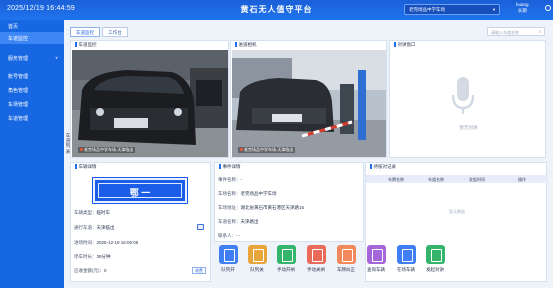  Describe the element at coordinates (427, 9) in the screenshot. I see `lane-selector-value: 老完场品中学车场` at that location.